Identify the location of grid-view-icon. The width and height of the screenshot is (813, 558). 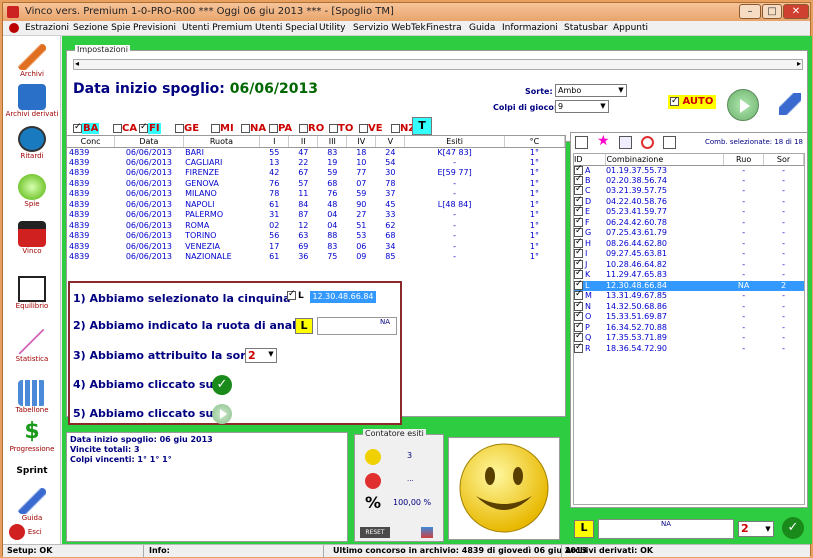
(581, 142).